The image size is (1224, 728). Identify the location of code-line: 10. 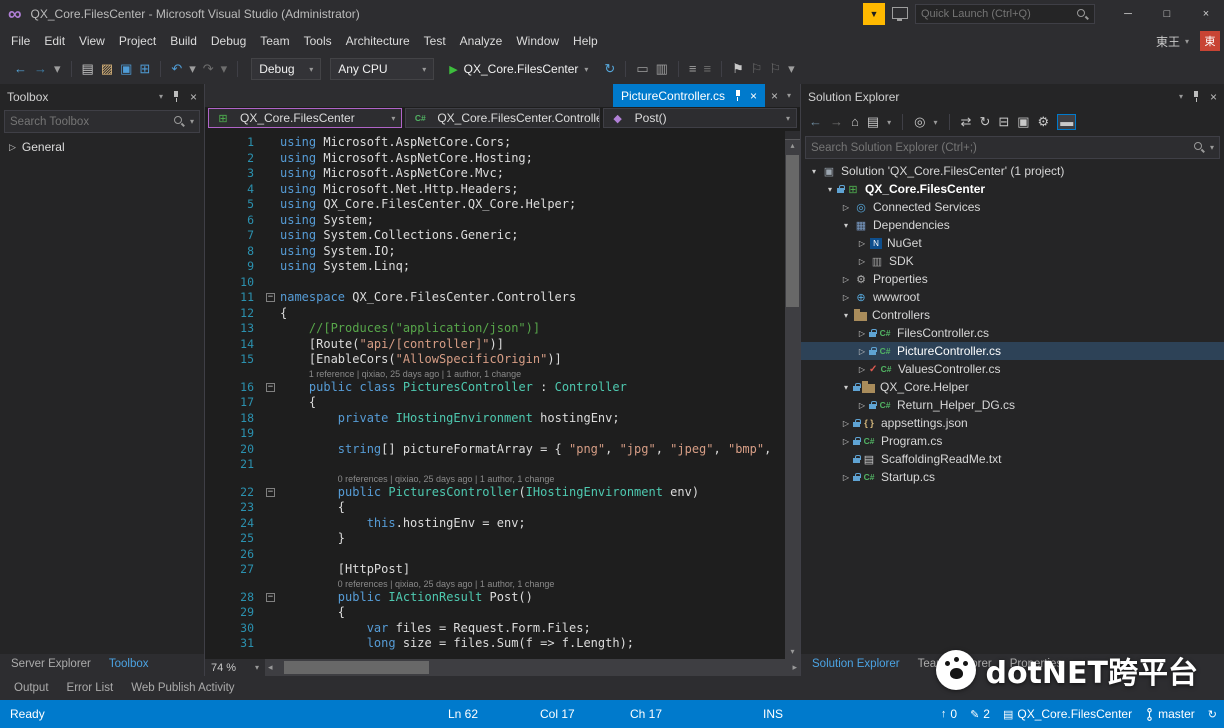
(495, 283).